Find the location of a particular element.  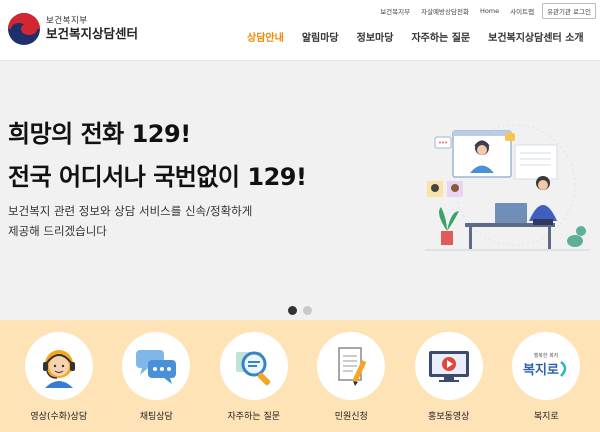

chat-bubble-icon is located at coordinates (156, 366).